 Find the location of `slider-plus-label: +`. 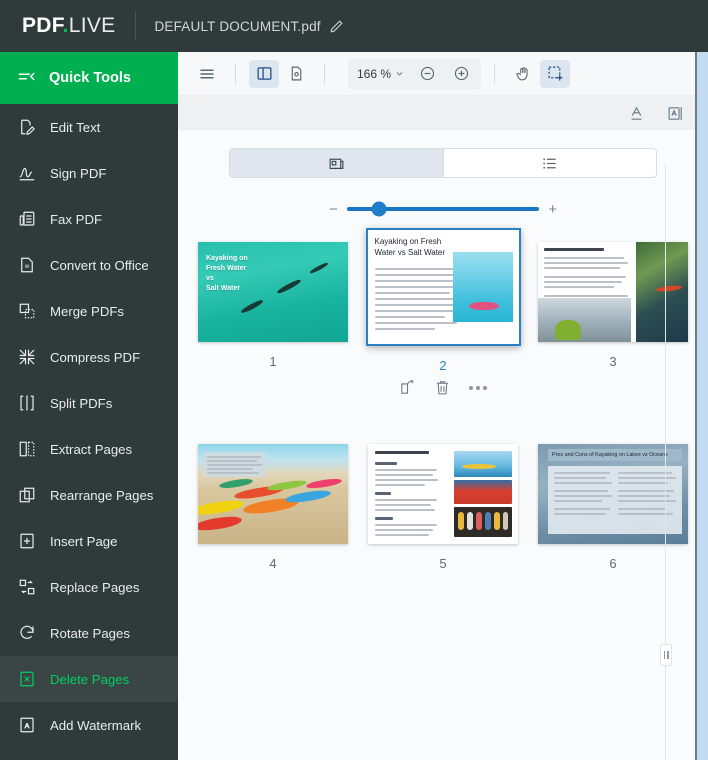

slider-plus-label: + is located at coordinates (552, 209).